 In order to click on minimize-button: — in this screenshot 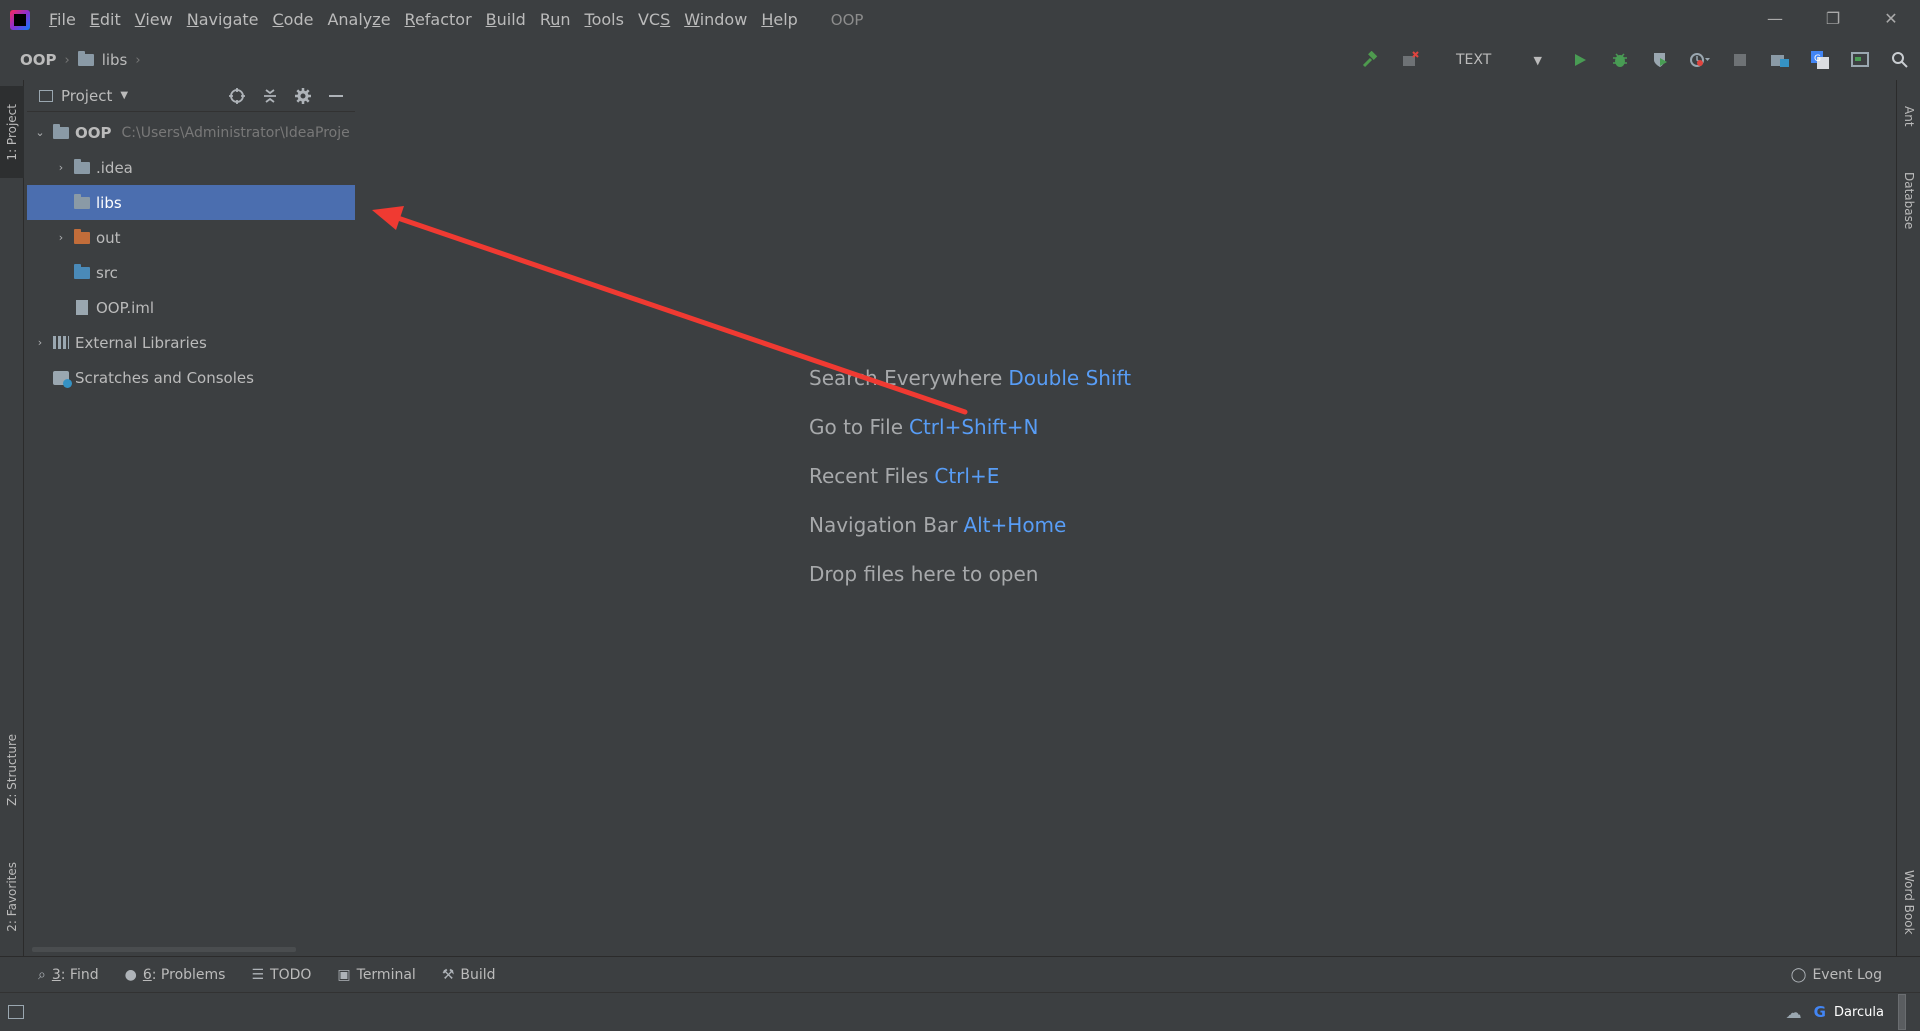, I will do `click(1775, 18)`.